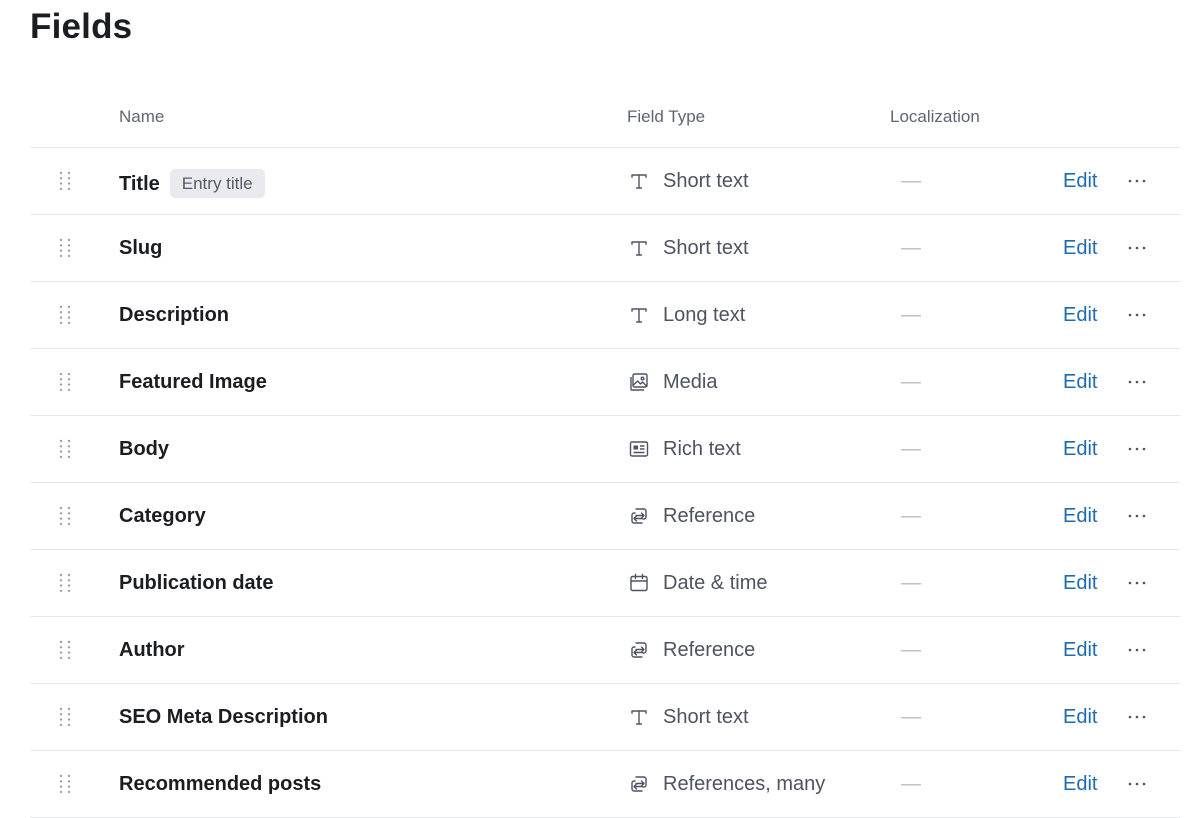 This screenshot has height=818, width=1200. I want to click on field-name: Featured Image, so click(193, 382).